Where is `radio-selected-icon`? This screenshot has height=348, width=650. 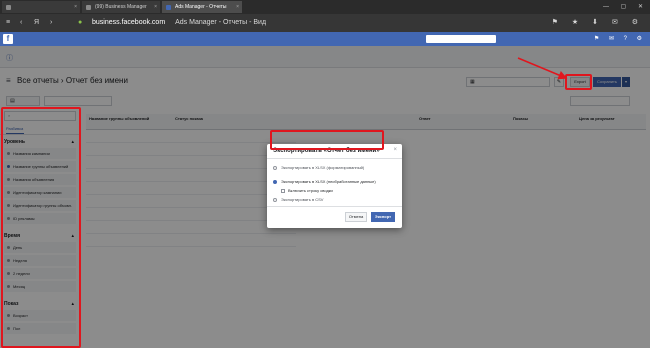
radio-selected-icon is located at coordinates (275, 182).